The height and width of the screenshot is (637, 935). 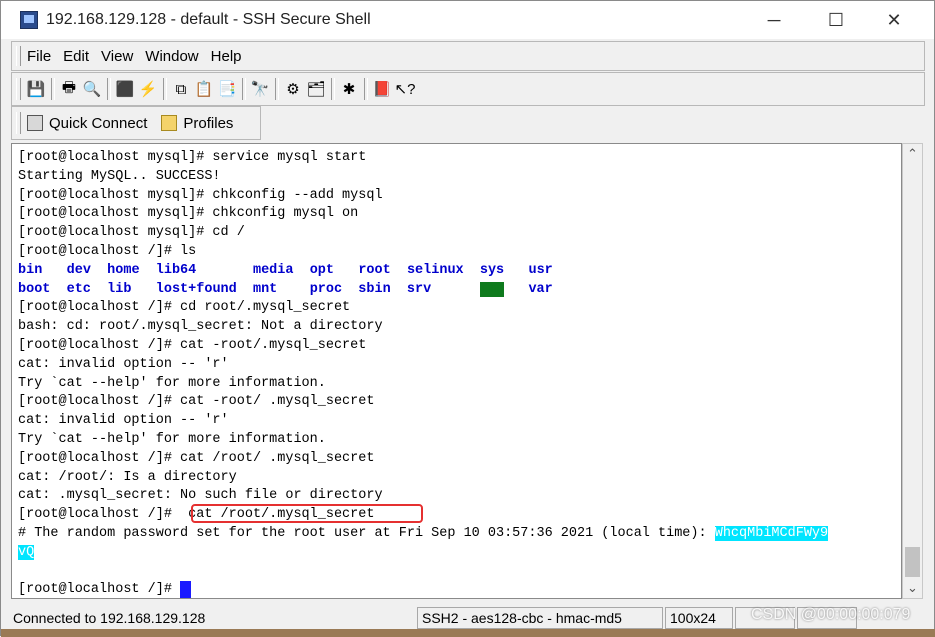 What do you see at coordinates (39, 56) in the screenshot?
I see `menu-file: File` at bounding box center [39, 56].